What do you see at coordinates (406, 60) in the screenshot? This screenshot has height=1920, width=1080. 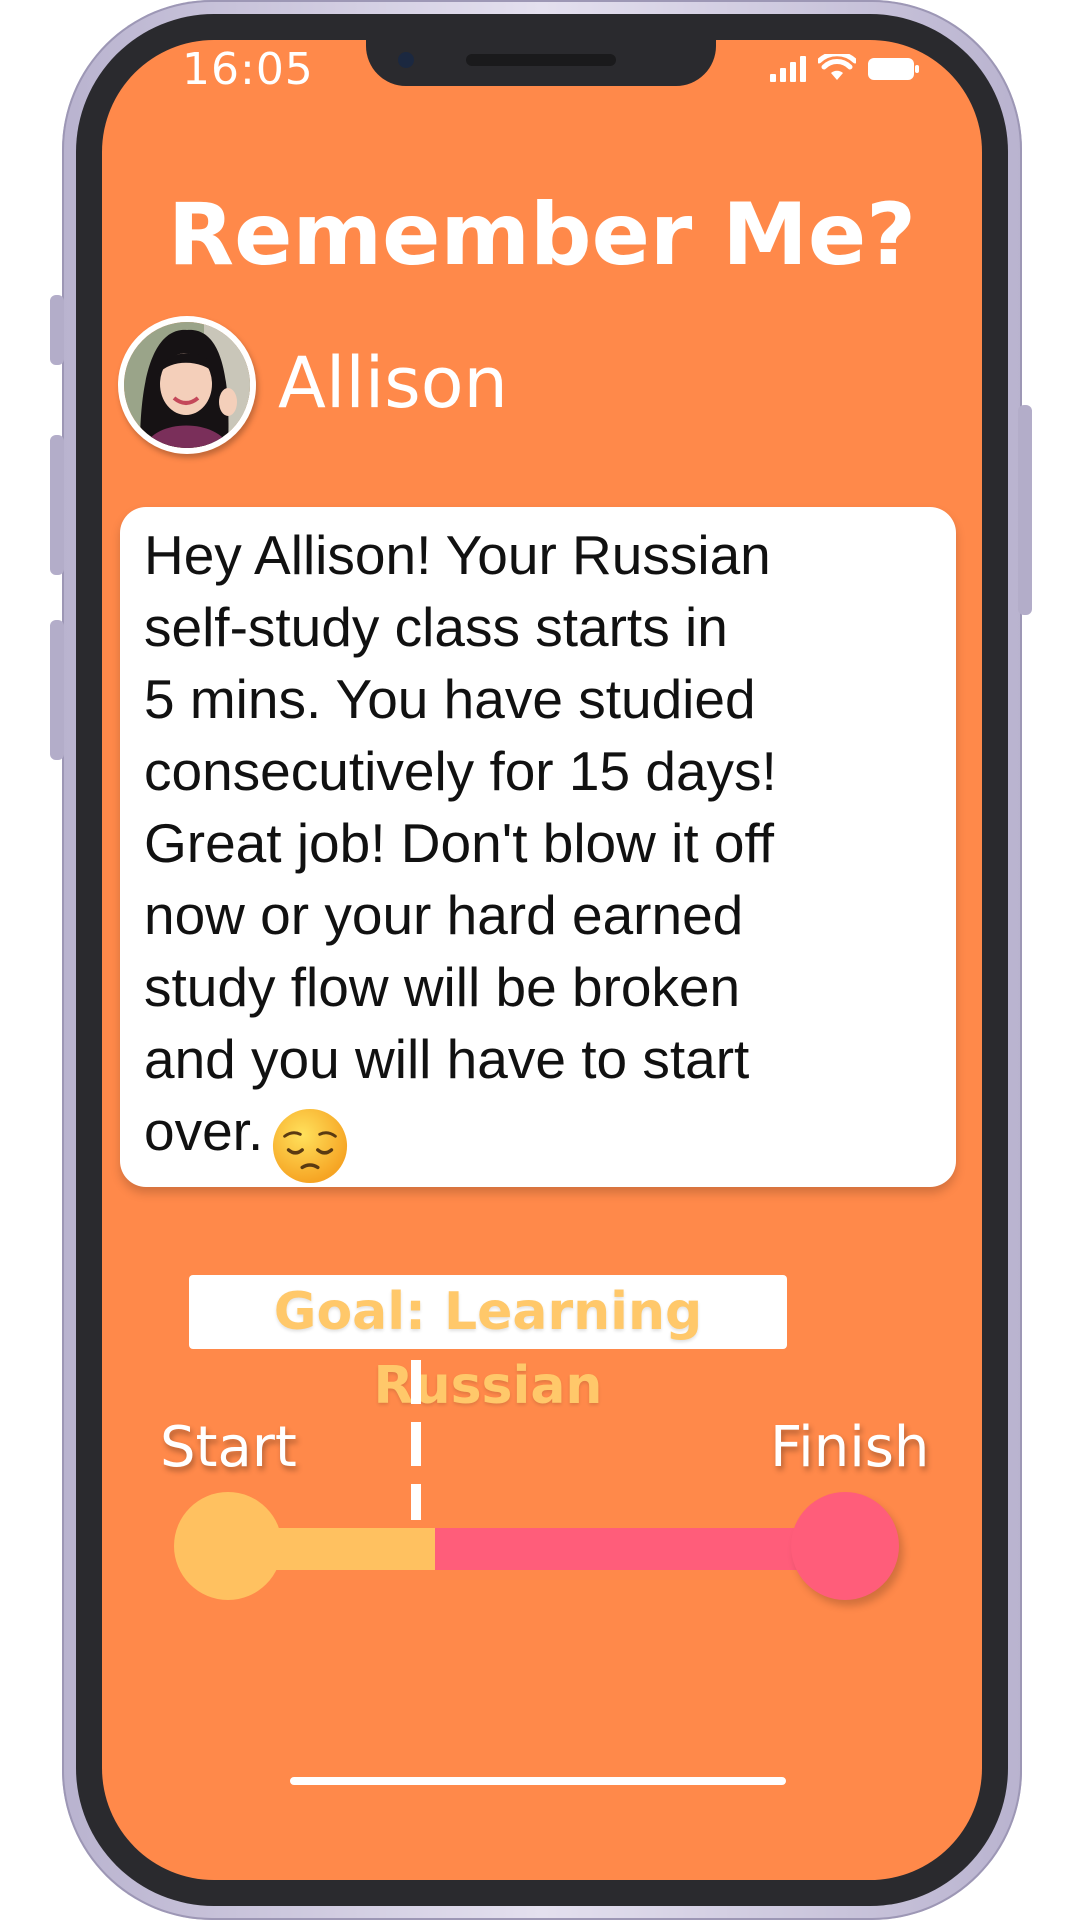 I see `front-camera-icon` at bounding box center [406, 60].